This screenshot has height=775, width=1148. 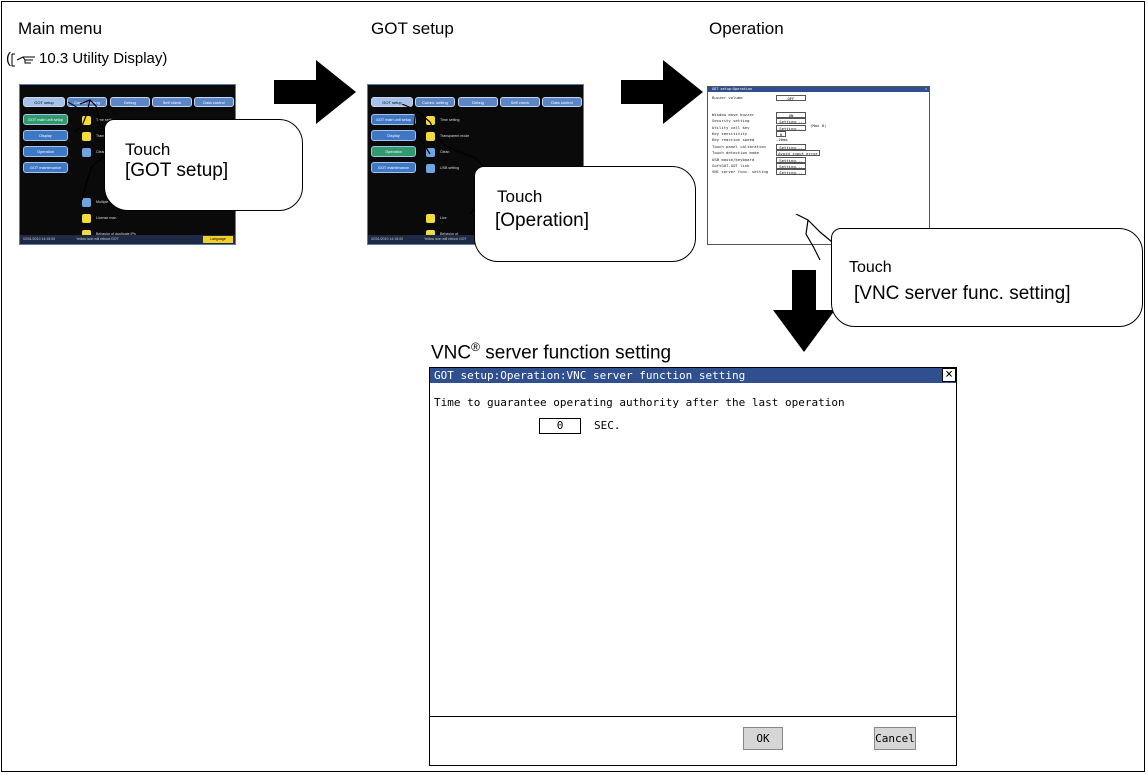 I want to click on reference-link: ( 10.3 Utility Display), so click(x=86, y=58).